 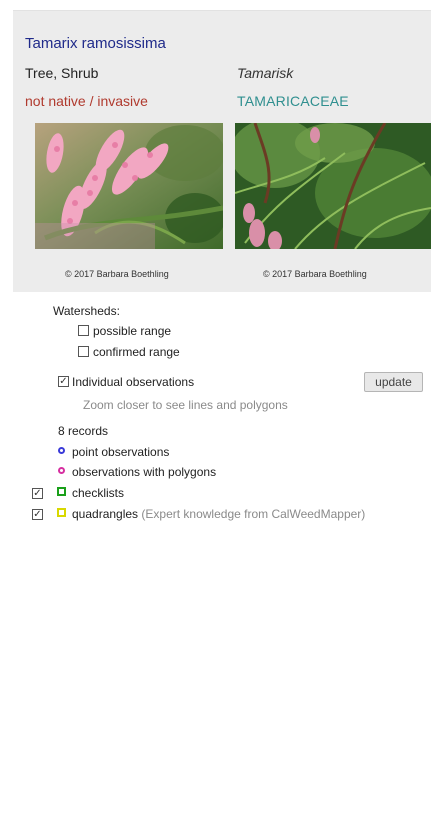 I want to click on common-name: Tamarisk, so click(x=265, y=73).